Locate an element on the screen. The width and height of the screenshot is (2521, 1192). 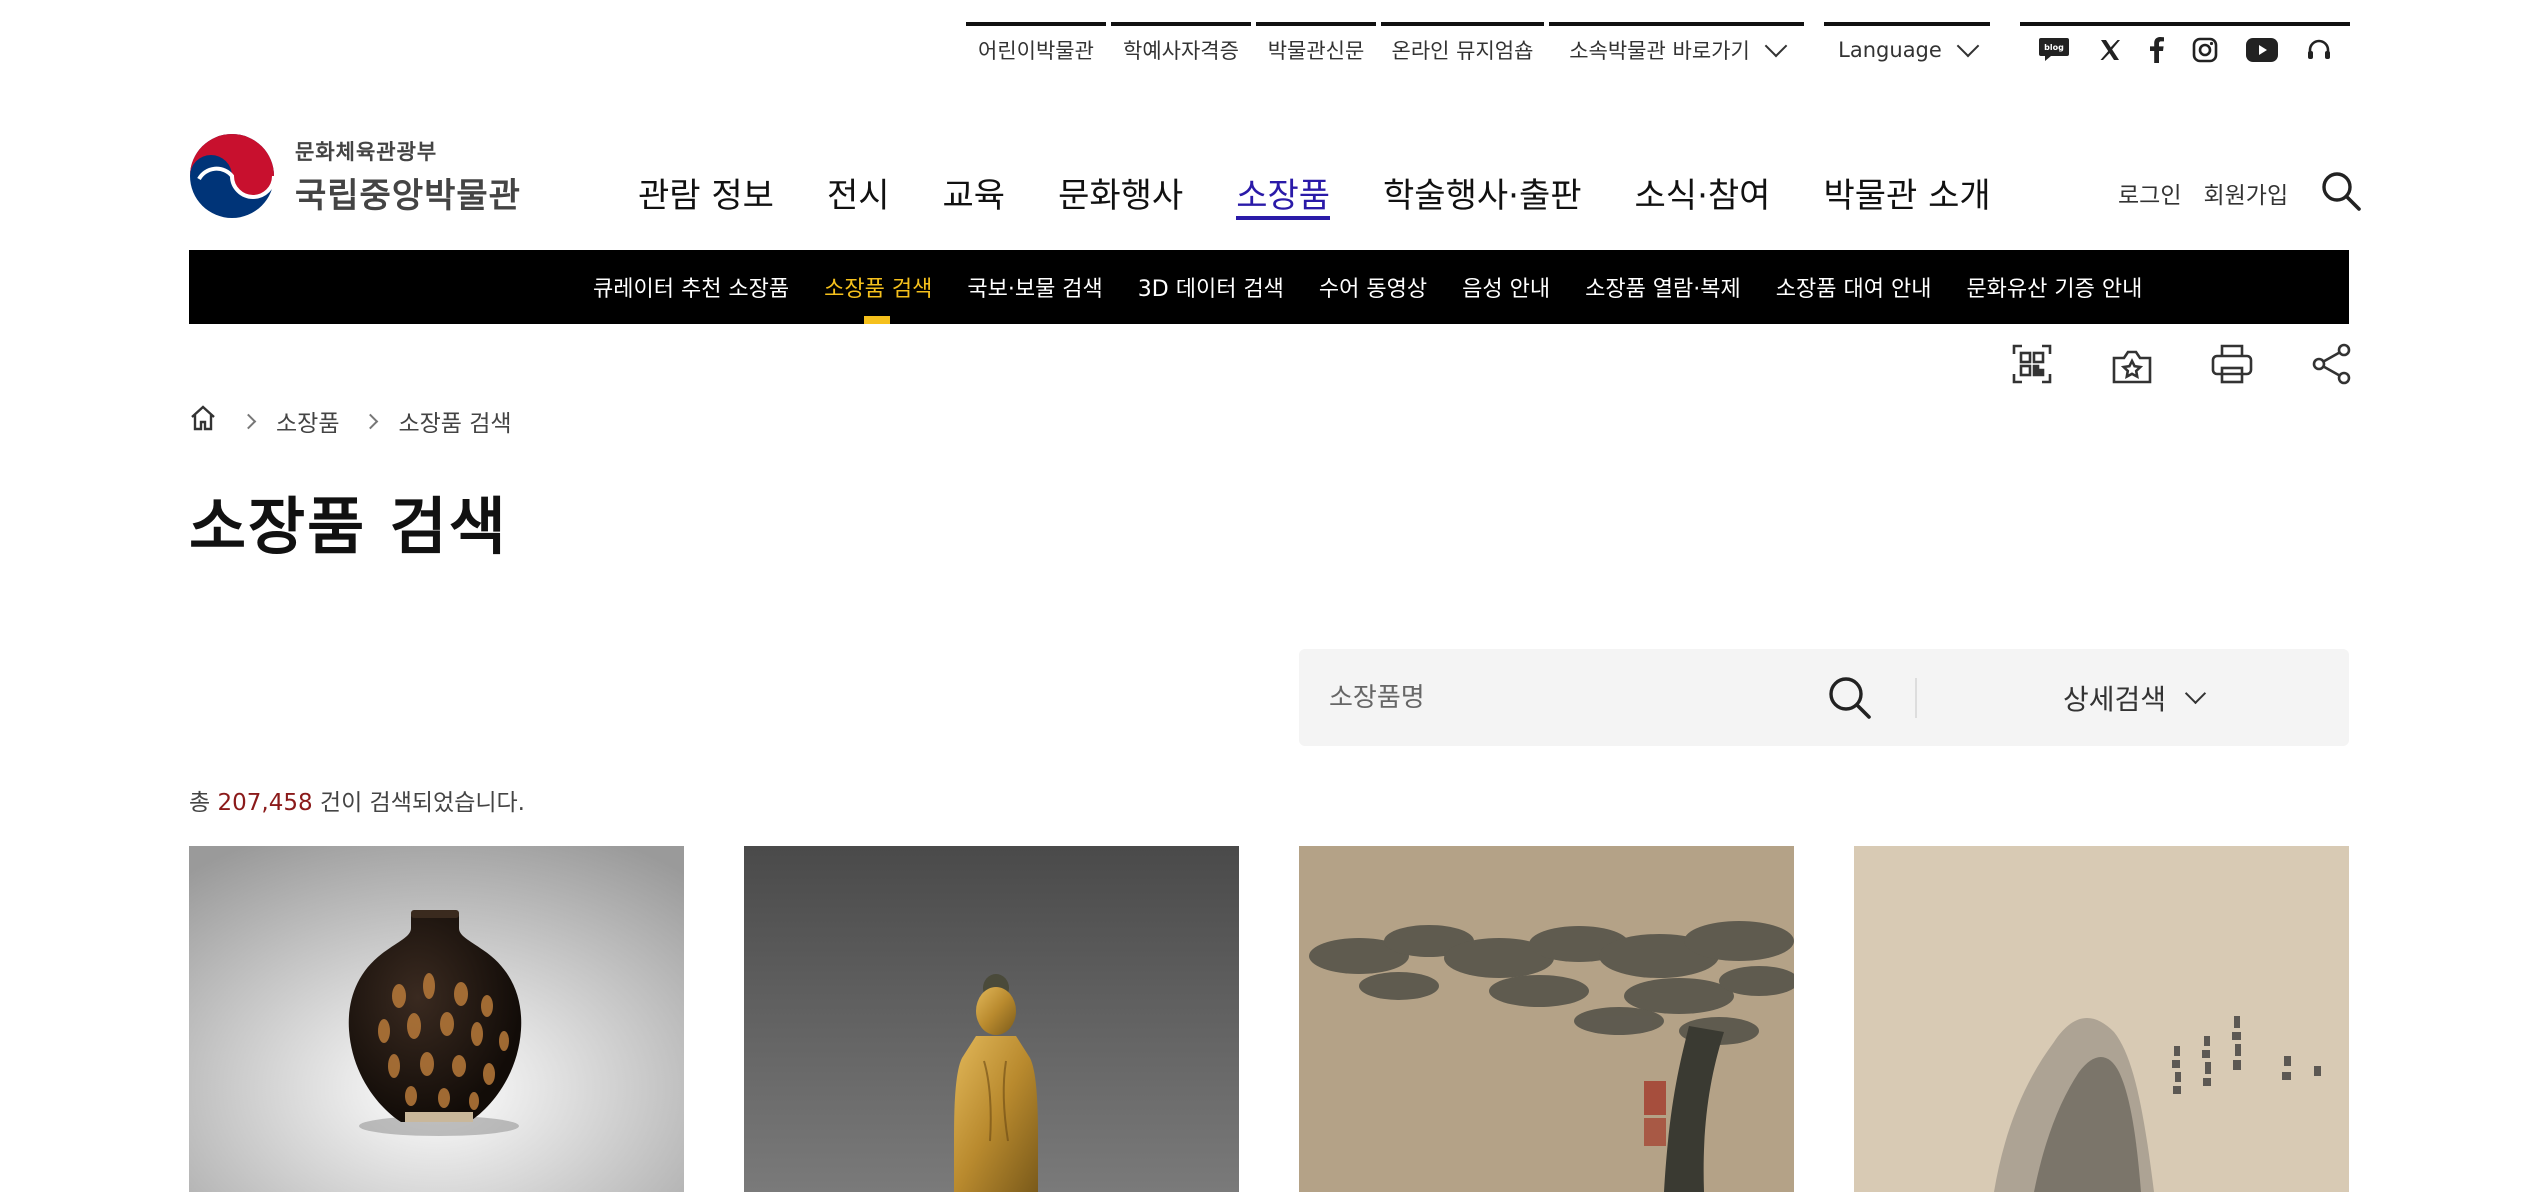
detail-search-button: 상세검색 is located at coordinates (2133, 698).